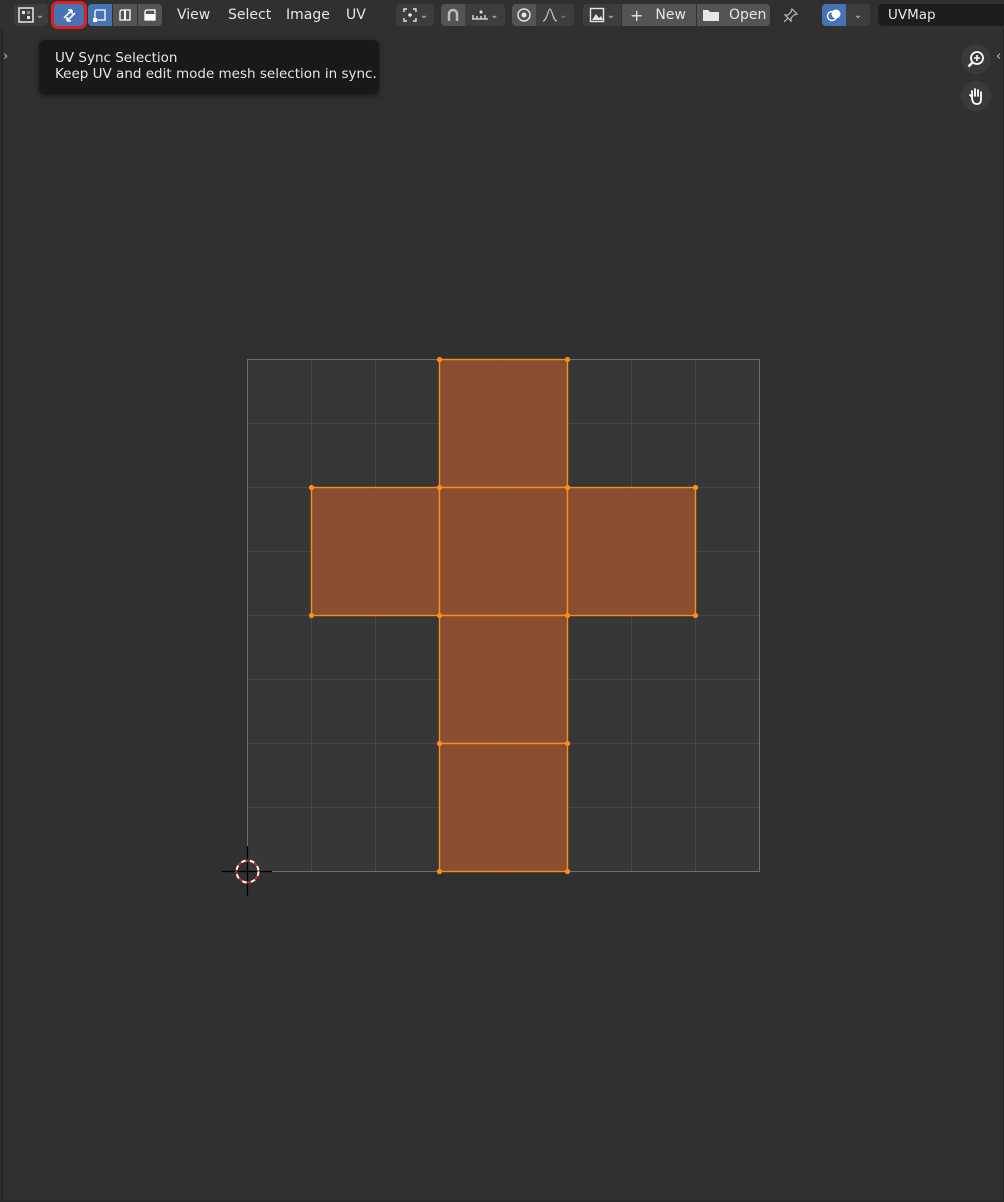  I want to click on magnet-icon, so click(453, 14).